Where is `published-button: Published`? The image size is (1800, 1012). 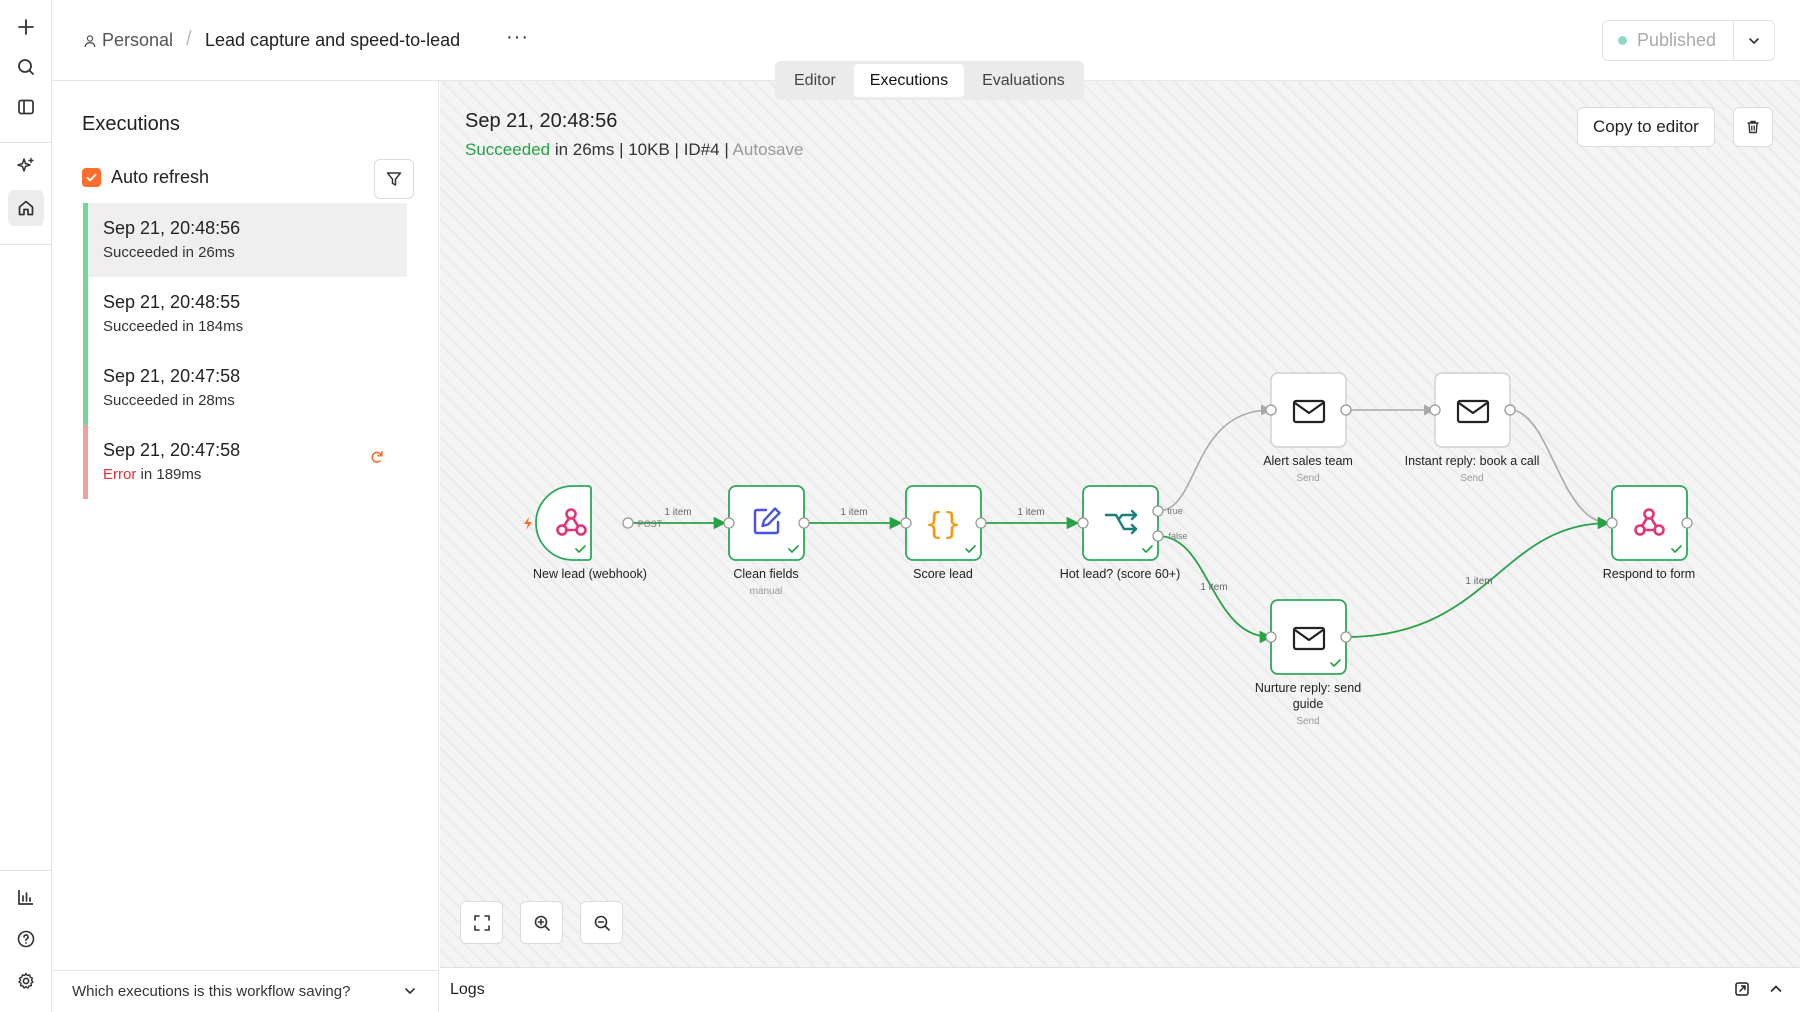 published-button: Published is located at coordinates (1668, 40).